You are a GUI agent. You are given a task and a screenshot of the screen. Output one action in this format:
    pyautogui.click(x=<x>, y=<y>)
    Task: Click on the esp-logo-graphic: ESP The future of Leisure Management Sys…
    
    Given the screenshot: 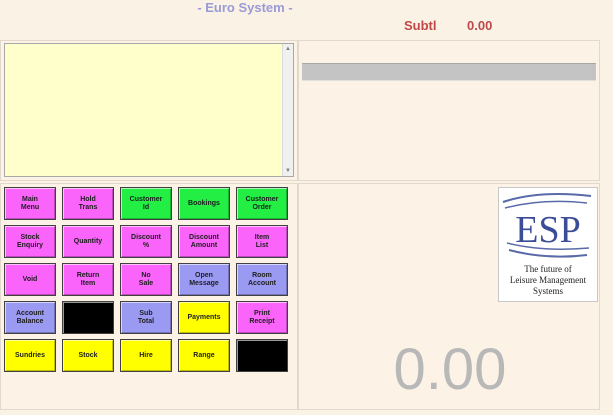 What is the action you would take?
    pyautogui.click(x=547, y=244)
    